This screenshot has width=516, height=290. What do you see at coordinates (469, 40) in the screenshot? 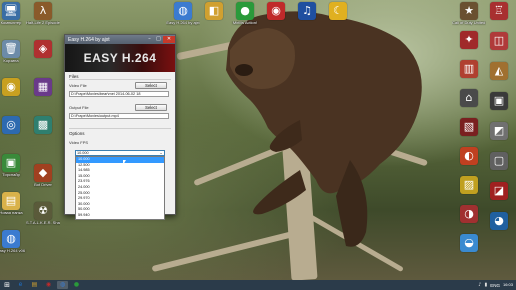
I see `desktop-shortcut: ✦` at bounding box center [469, 40].